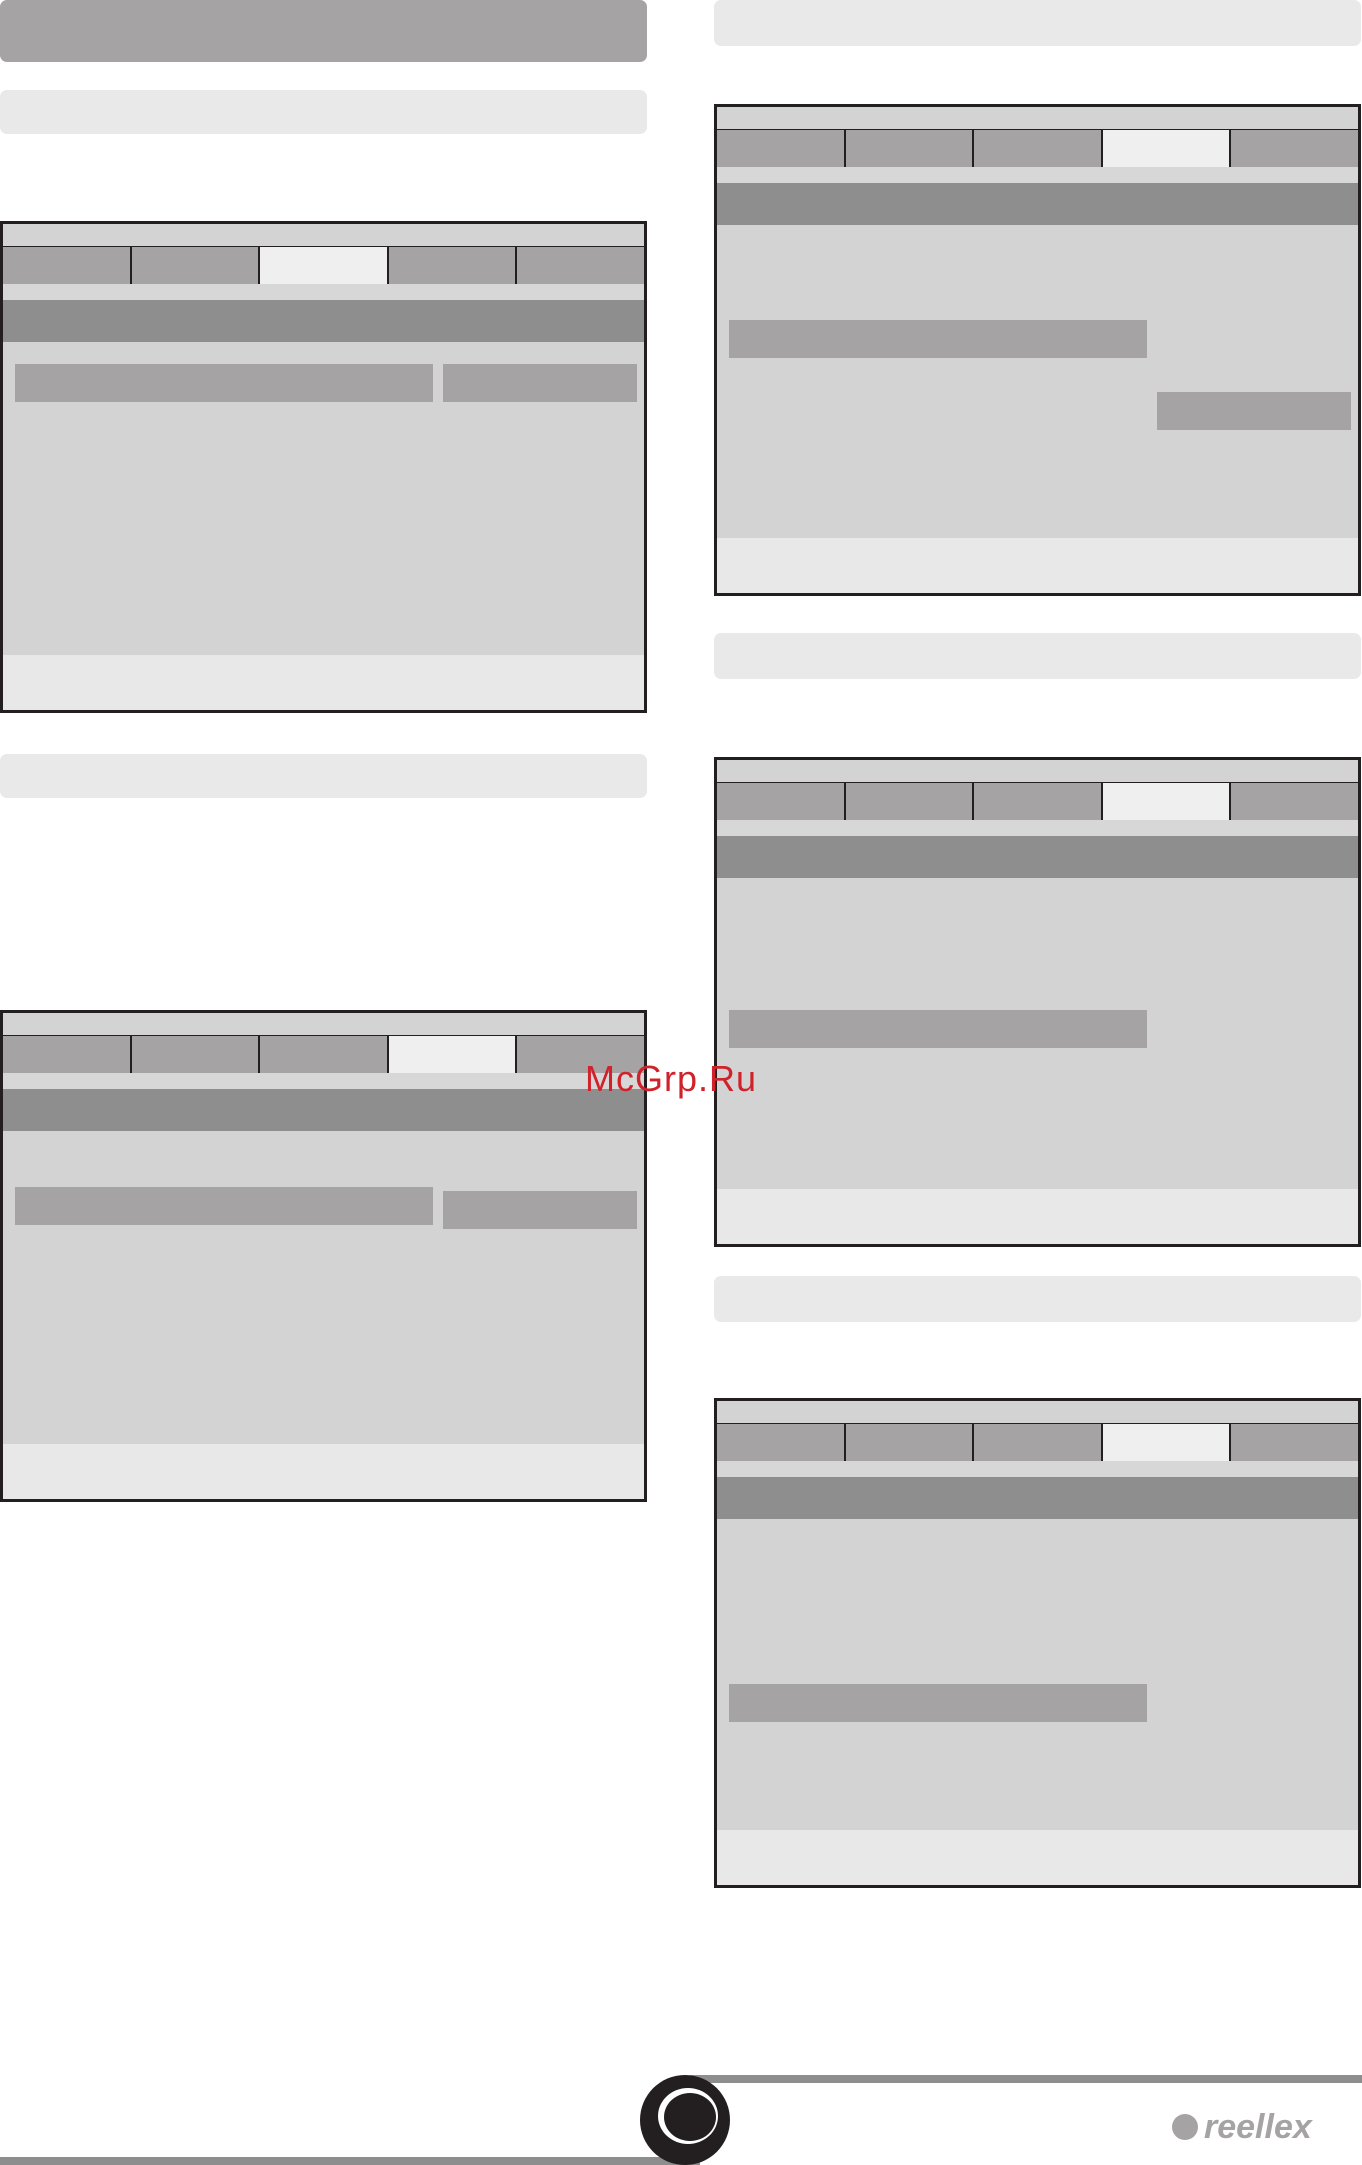 The image size is (1362, 2165). Describe the element at coordinates (350, 2161) in the screenshot. I see `footer-rule-bottom` at that location.